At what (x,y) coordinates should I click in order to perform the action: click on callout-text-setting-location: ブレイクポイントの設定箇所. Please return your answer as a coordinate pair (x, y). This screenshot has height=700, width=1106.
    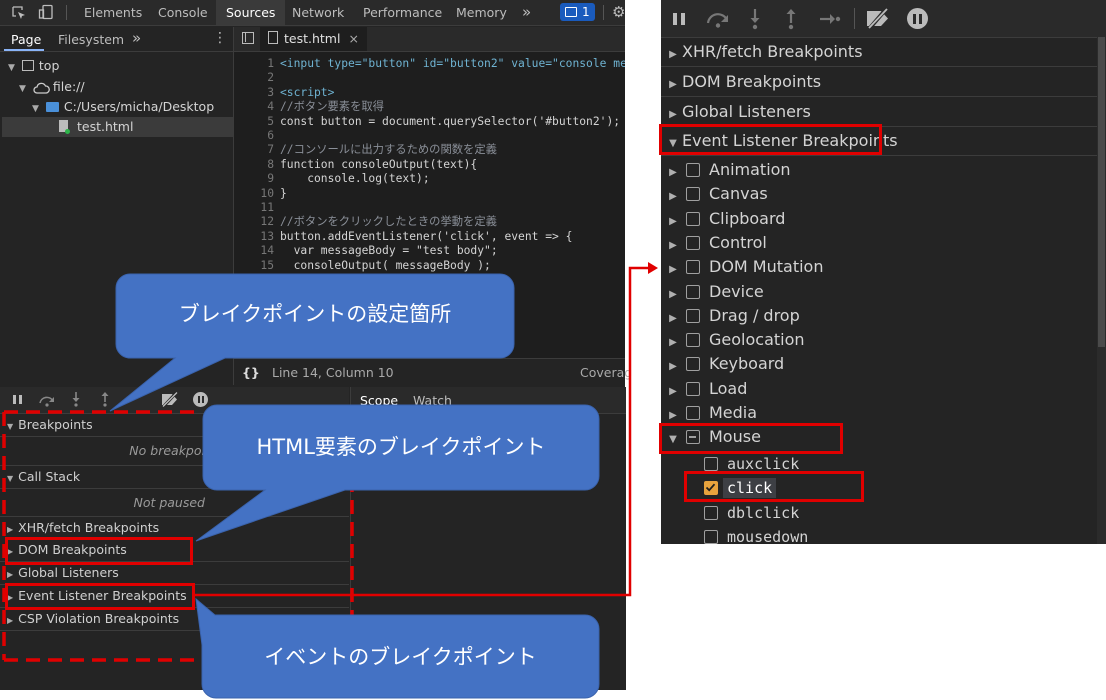
    Looking at the image, I should click on (315, 314).